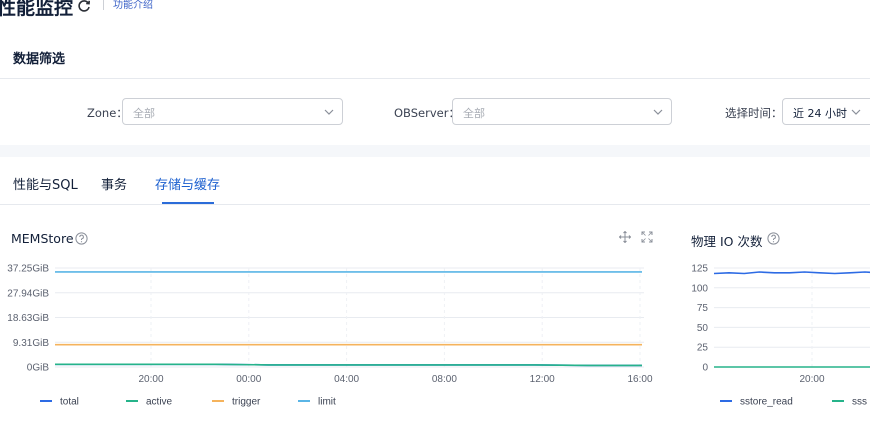 The width and height of the screenshot is (870, 435). I want to click on header-divider, so click(103, 5).